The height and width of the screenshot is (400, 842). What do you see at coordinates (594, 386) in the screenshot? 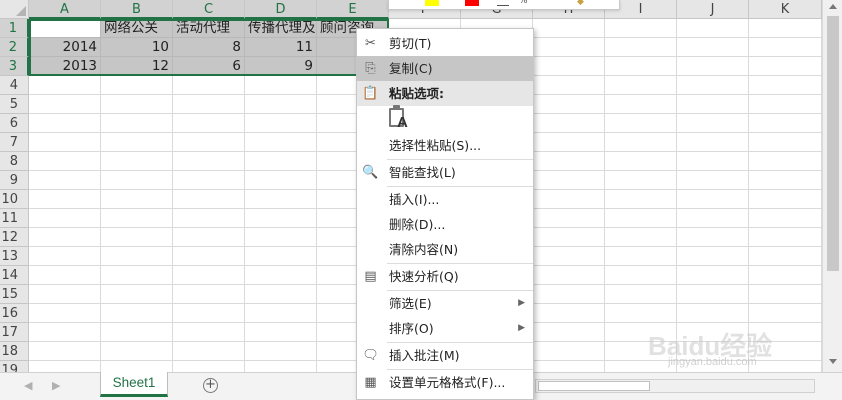
I see `horizontal-scroll-thumb` at bounding box center [594, 386].